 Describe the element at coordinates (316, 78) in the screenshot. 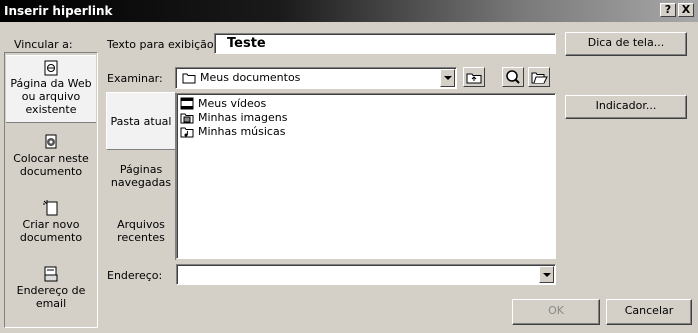

I see `look-in-combo: Meus documentos` at that location.